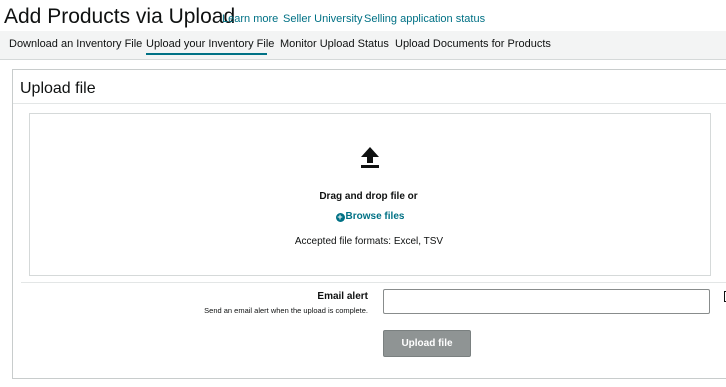  I want to click on panel-header: Upload file, so click(369, 87).